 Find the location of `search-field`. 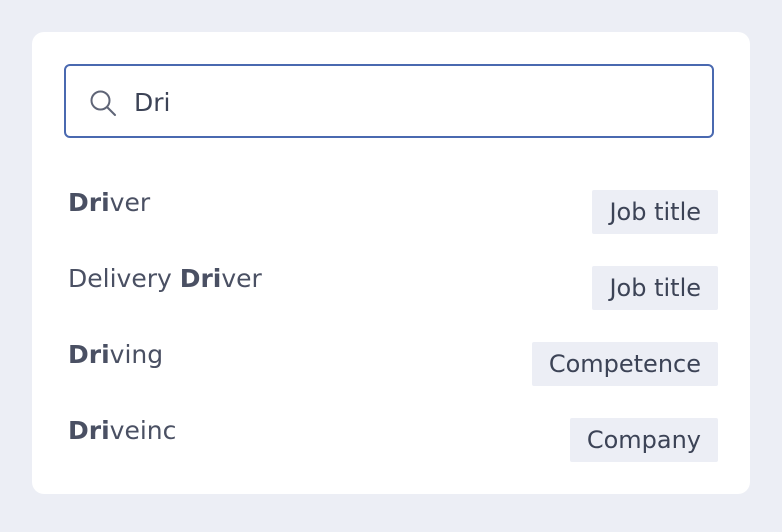

search-field is located at coordinates (389, 101).